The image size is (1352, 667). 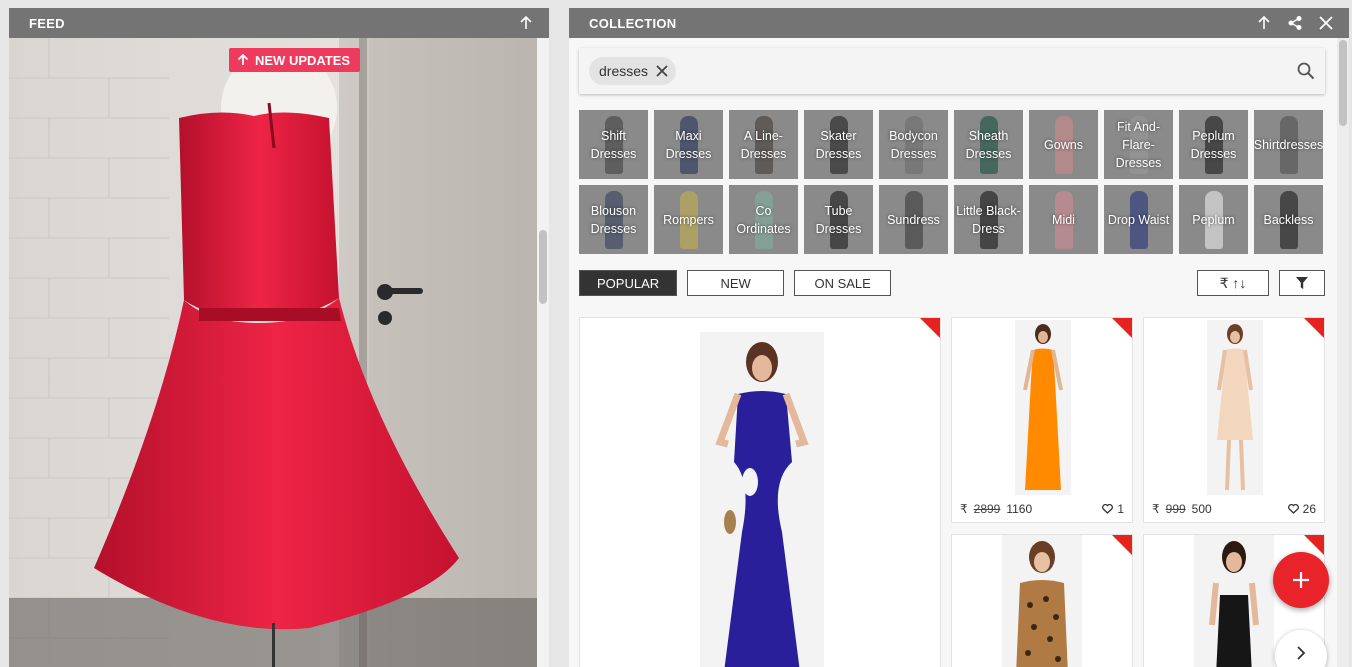 I want to click on category-label: Shirtdresses, so click(x=1288, y=144).